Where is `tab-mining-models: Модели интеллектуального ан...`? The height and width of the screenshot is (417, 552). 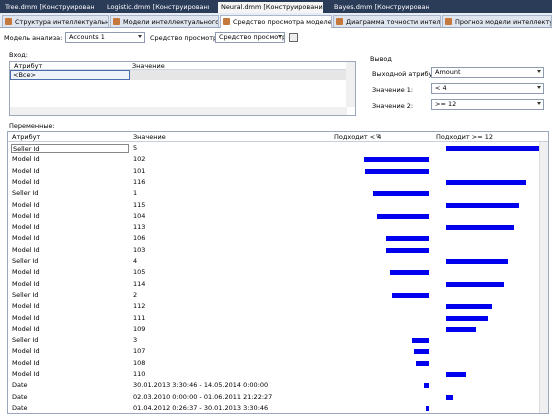 tab-mining-models: Модели интеллектуального ан... is located at coordinates (164, 21).